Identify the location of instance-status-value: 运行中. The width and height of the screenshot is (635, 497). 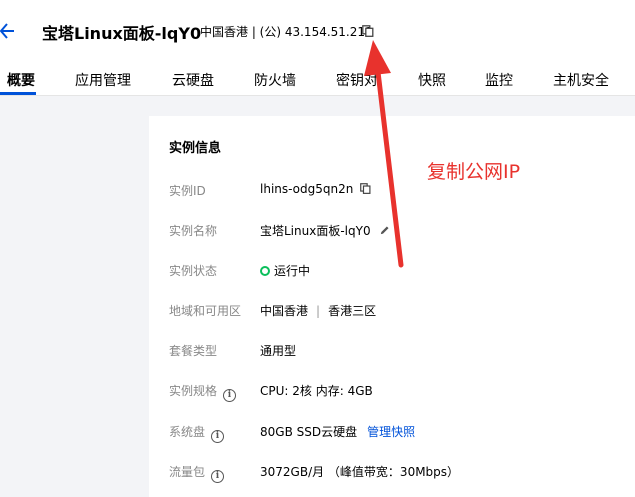
(285, 270).